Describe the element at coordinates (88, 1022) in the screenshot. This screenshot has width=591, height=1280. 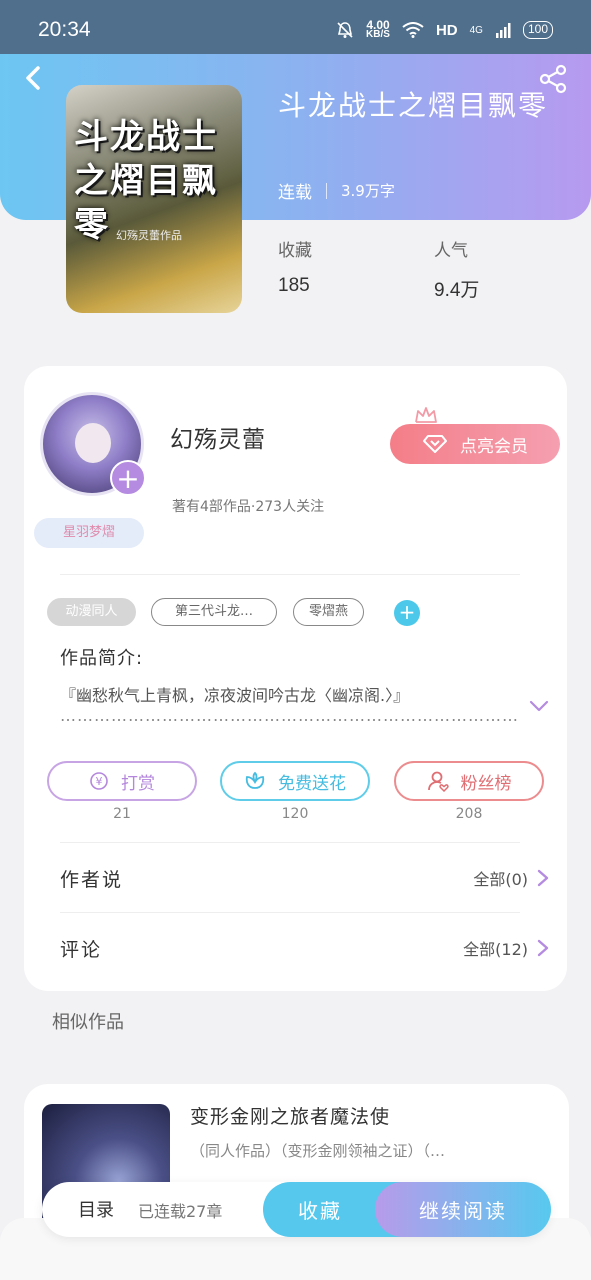
I see `similar-section-label: 相似作品` at that location.